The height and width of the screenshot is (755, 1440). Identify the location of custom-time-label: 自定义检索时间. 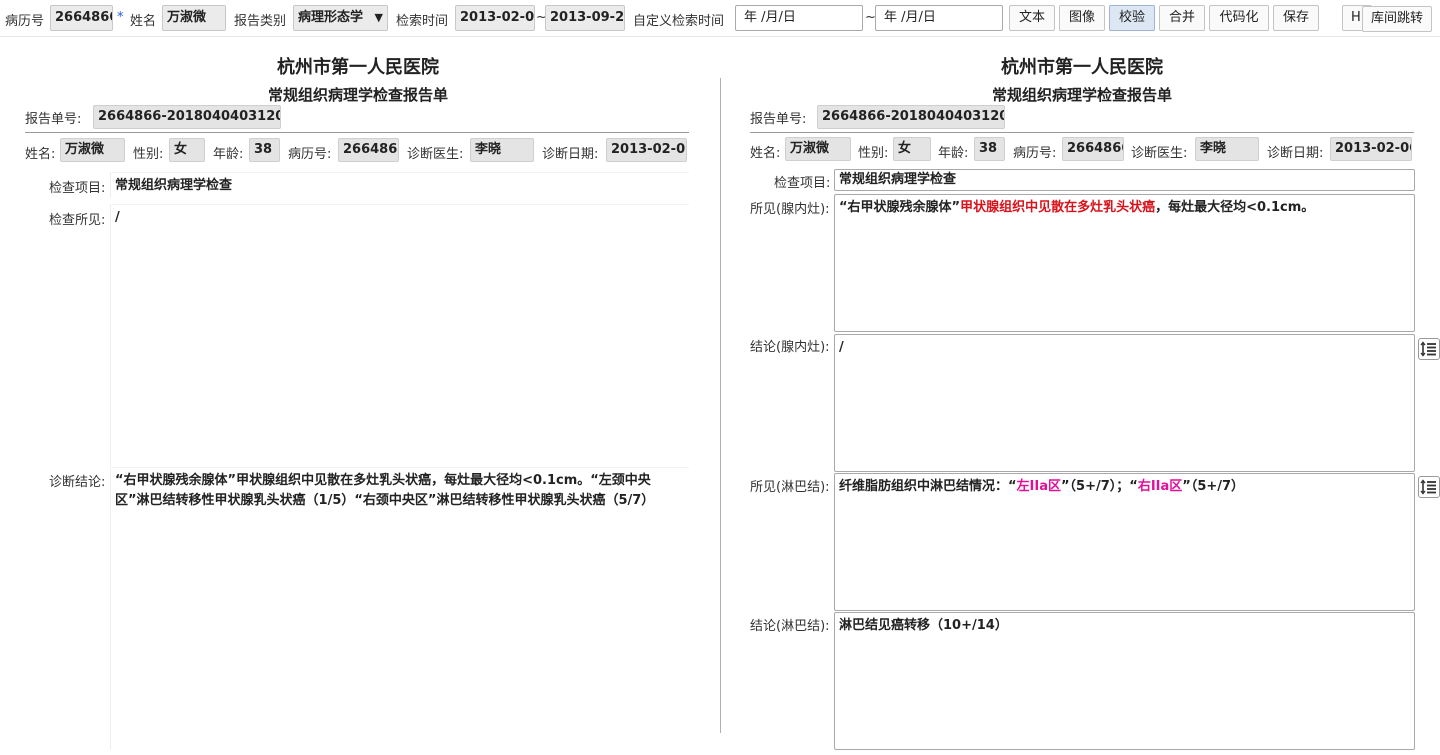
(679, 21).